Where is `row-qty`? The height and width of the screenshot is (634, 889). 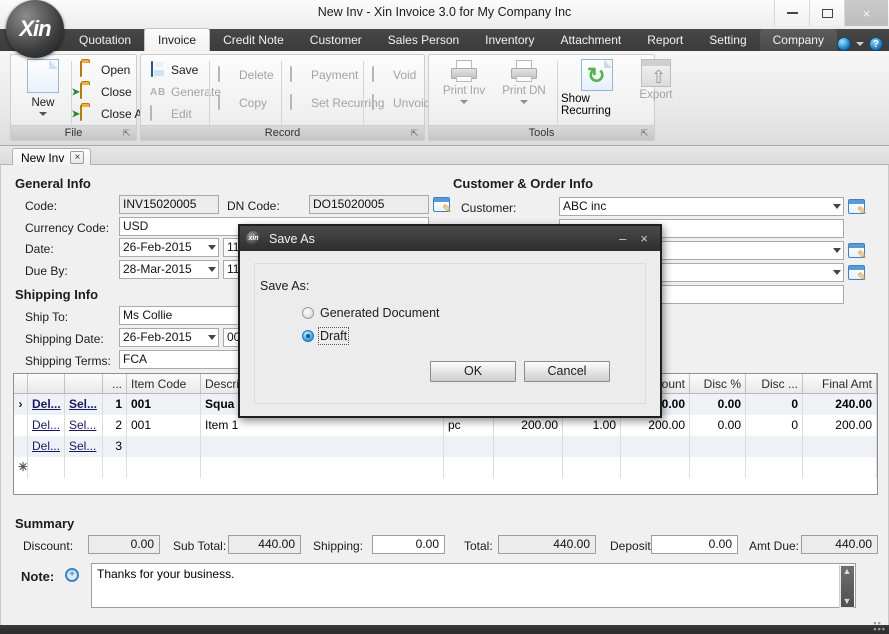 row-qty is located at coordinates (592, 446).